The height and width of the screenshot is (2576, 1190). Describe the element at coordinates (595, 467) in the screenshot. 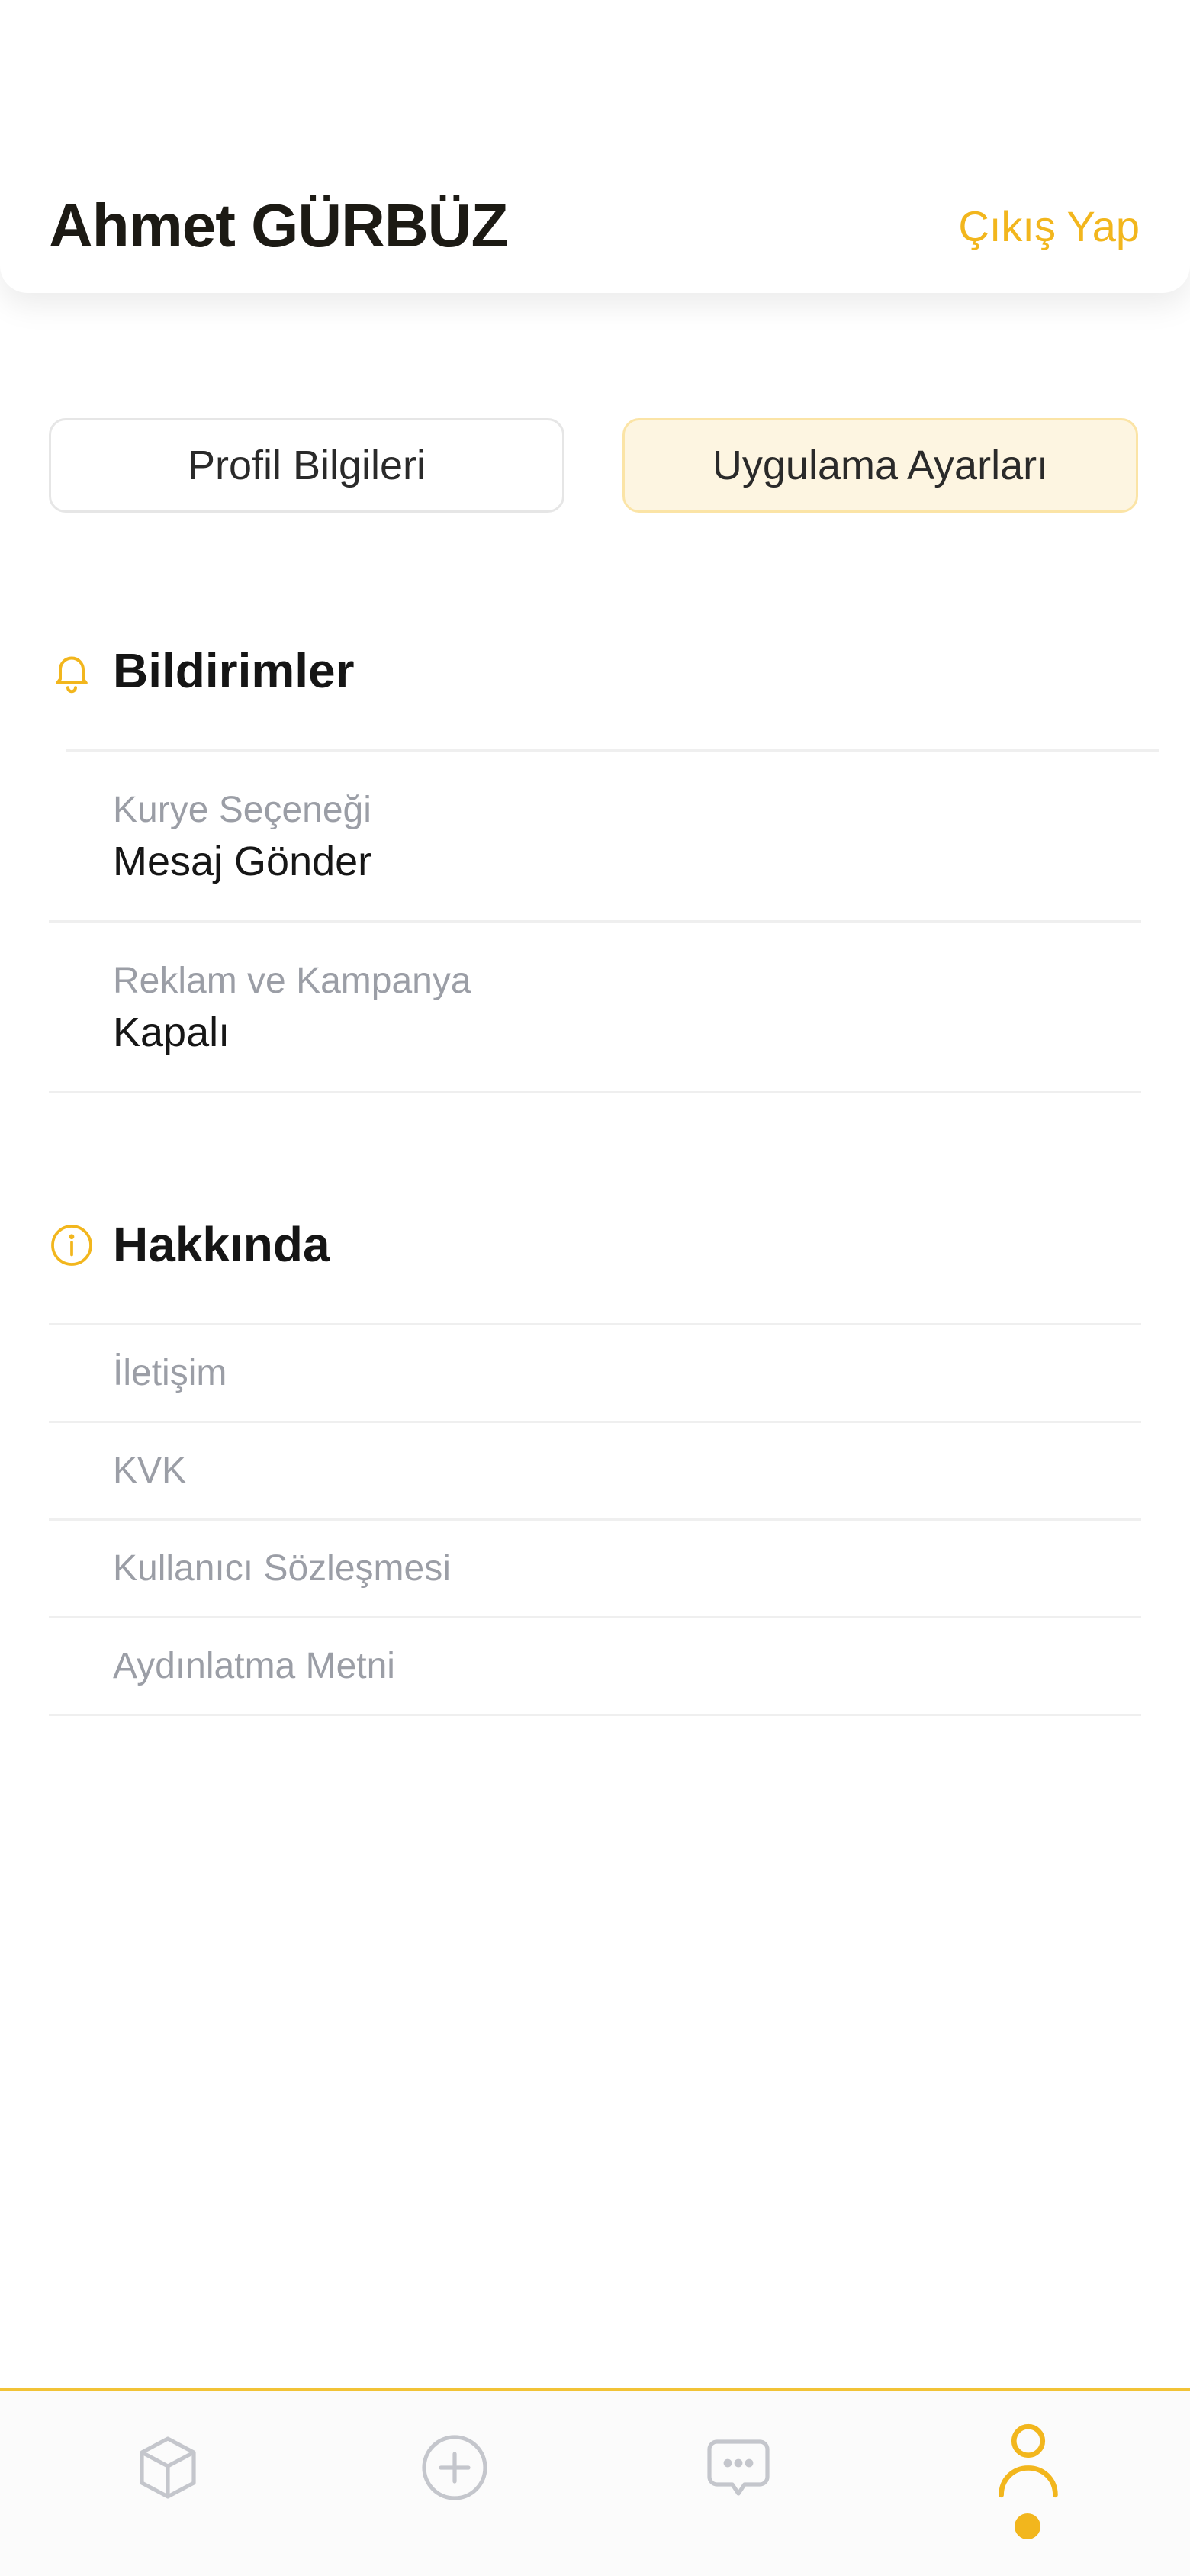

I see `settings-tabs: Profil Bilgileri Uygulama Ayarları` at that location.